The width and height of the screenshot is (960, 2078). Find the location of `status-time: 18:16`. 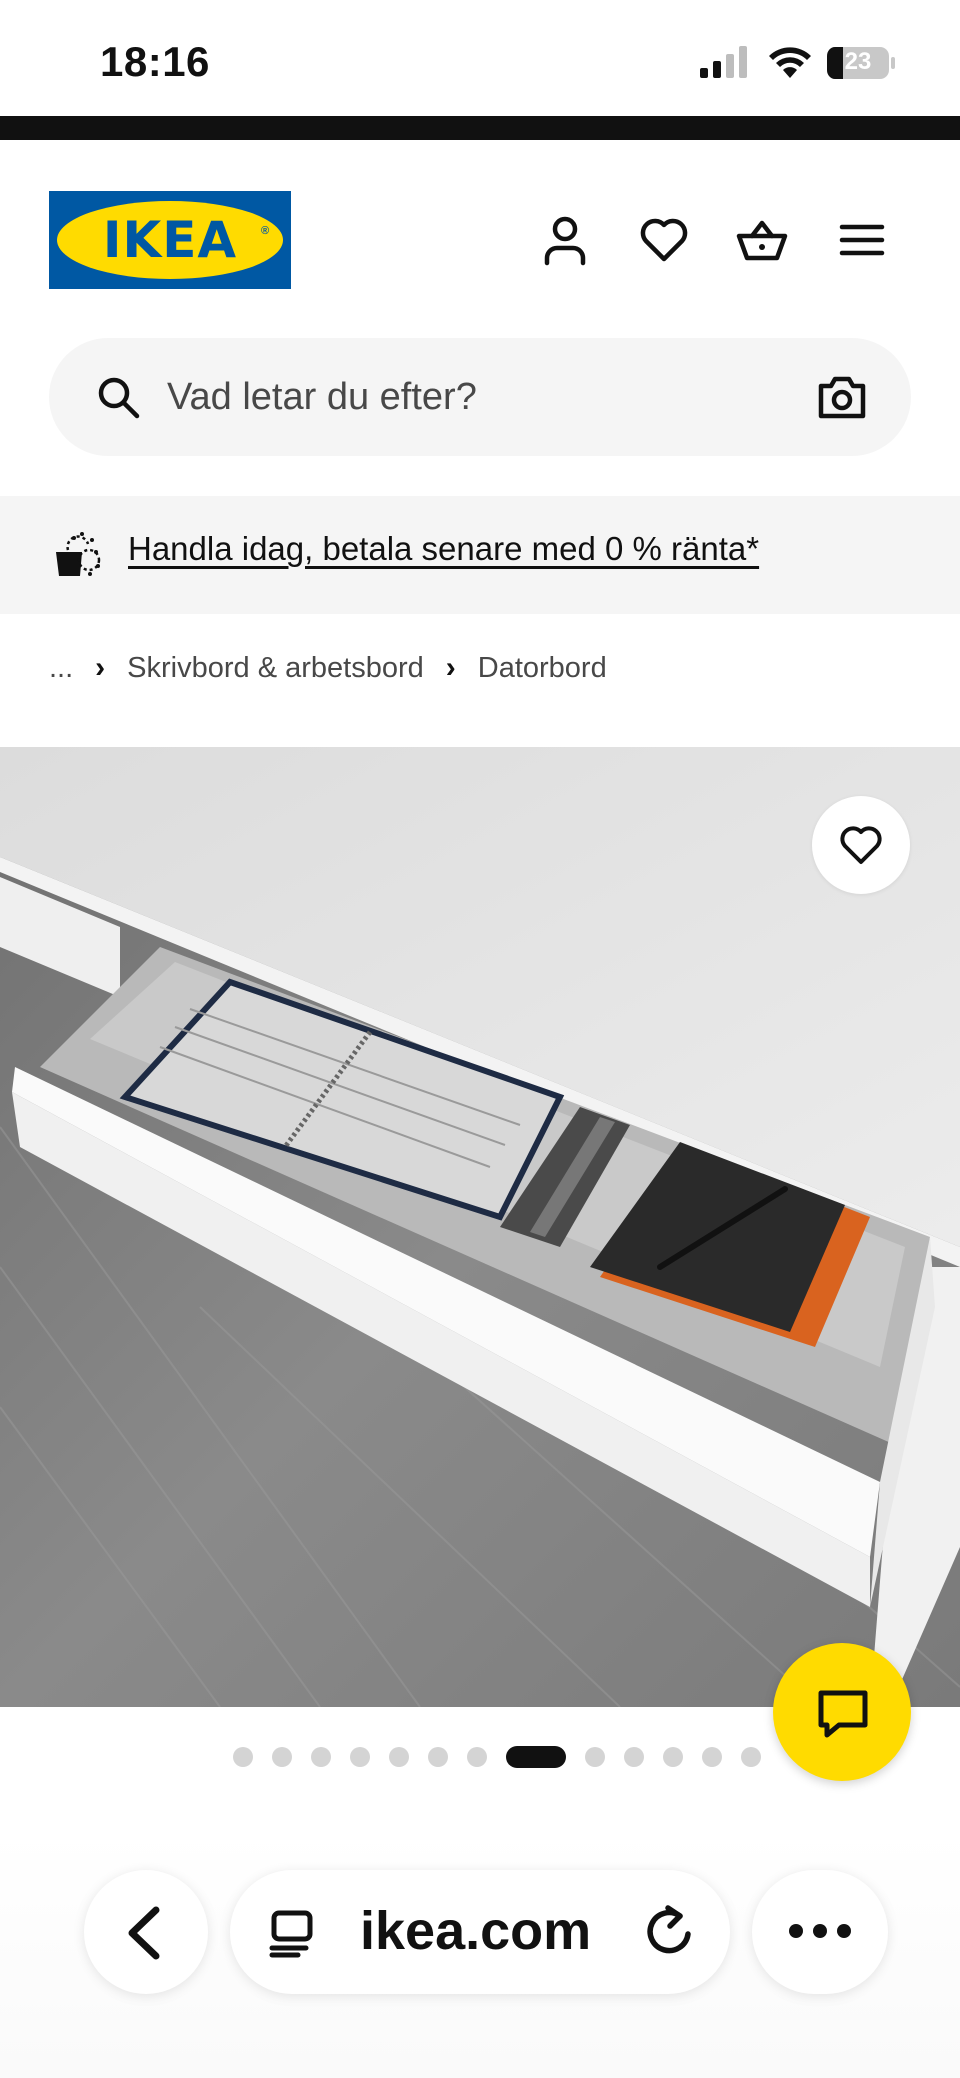

status-time: 18:16 is located at coordinates (155, 61).